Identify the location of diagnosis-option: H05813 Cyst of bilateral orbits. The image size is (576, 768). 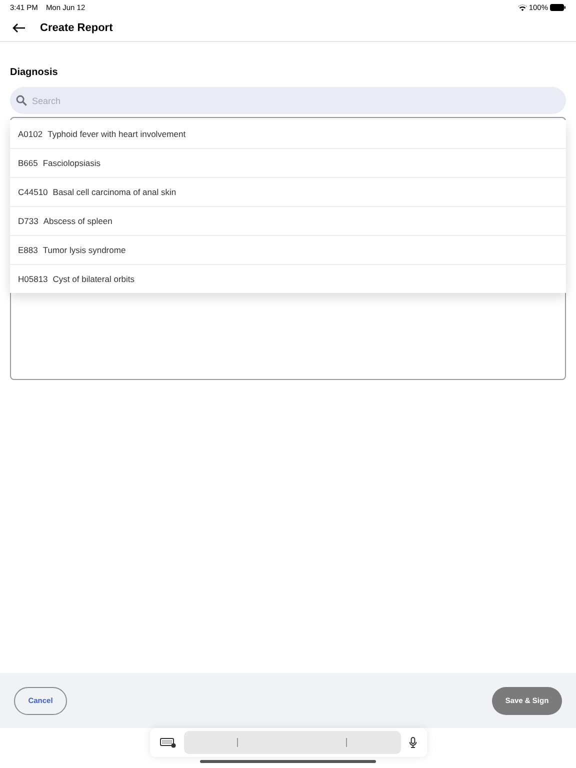
(288, 279).